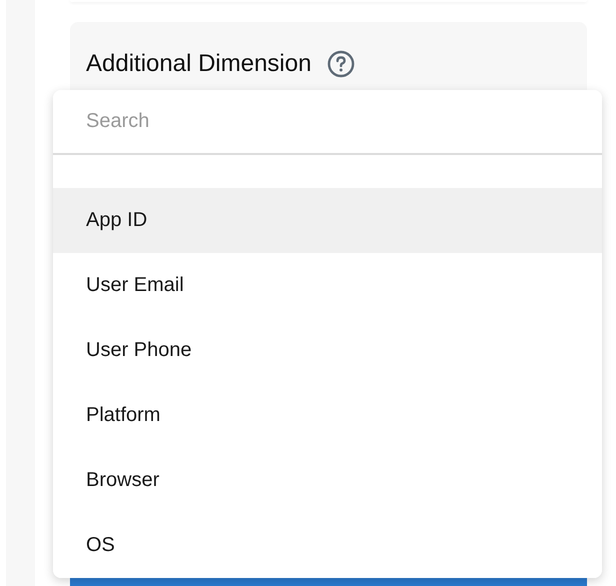  What do you see at coordinates (327, 285) in the screenshot?
I see `dropdown-option: User Email` at bounding box center [327, 285].